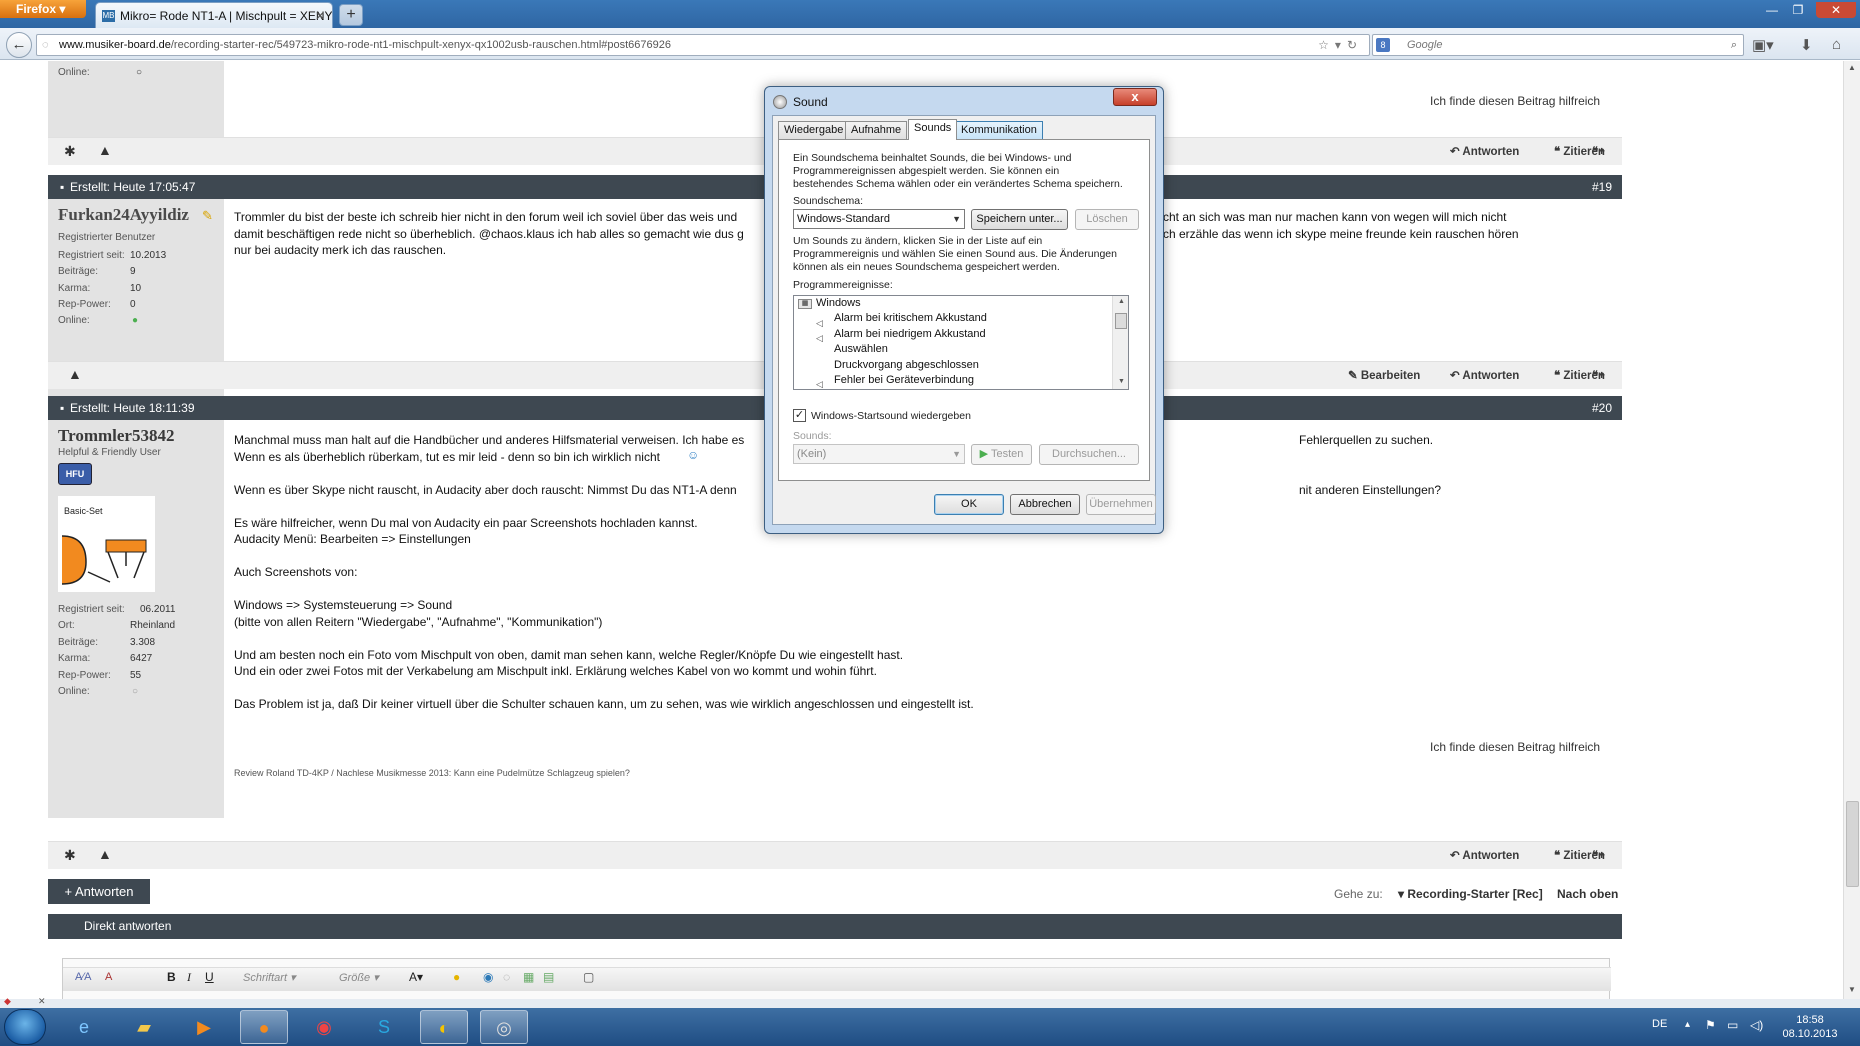  What do you see at coordinates (876, 130) in the screenshot?
I see `tab-aufnahme: Aufnahme` at bounding box center [876, 130].